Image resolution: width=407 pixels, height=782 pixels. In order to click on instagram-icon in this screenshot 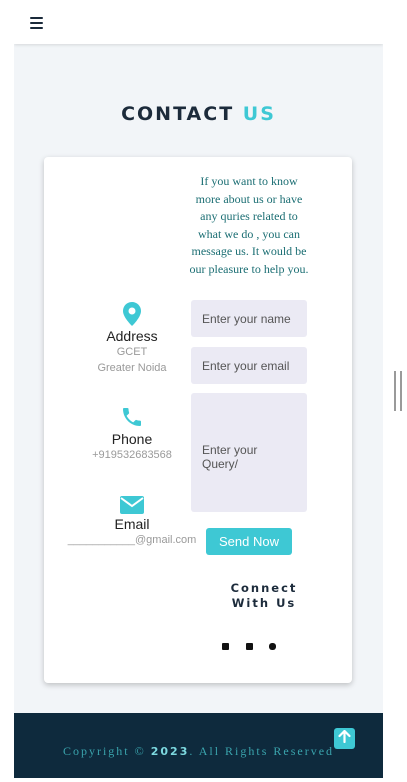, I will do `click(272, 646)`.